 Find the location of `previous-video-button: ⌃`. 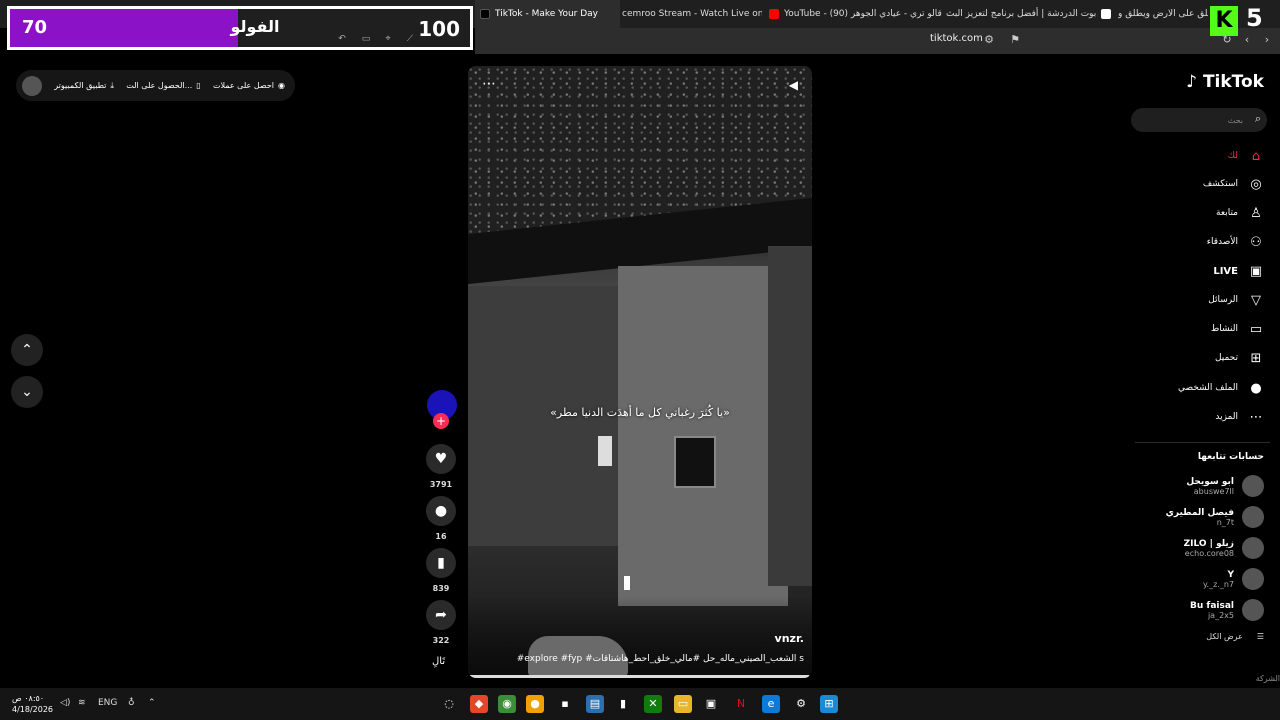

previous-video-button: ⌃ is located at coordinates (27, 350).